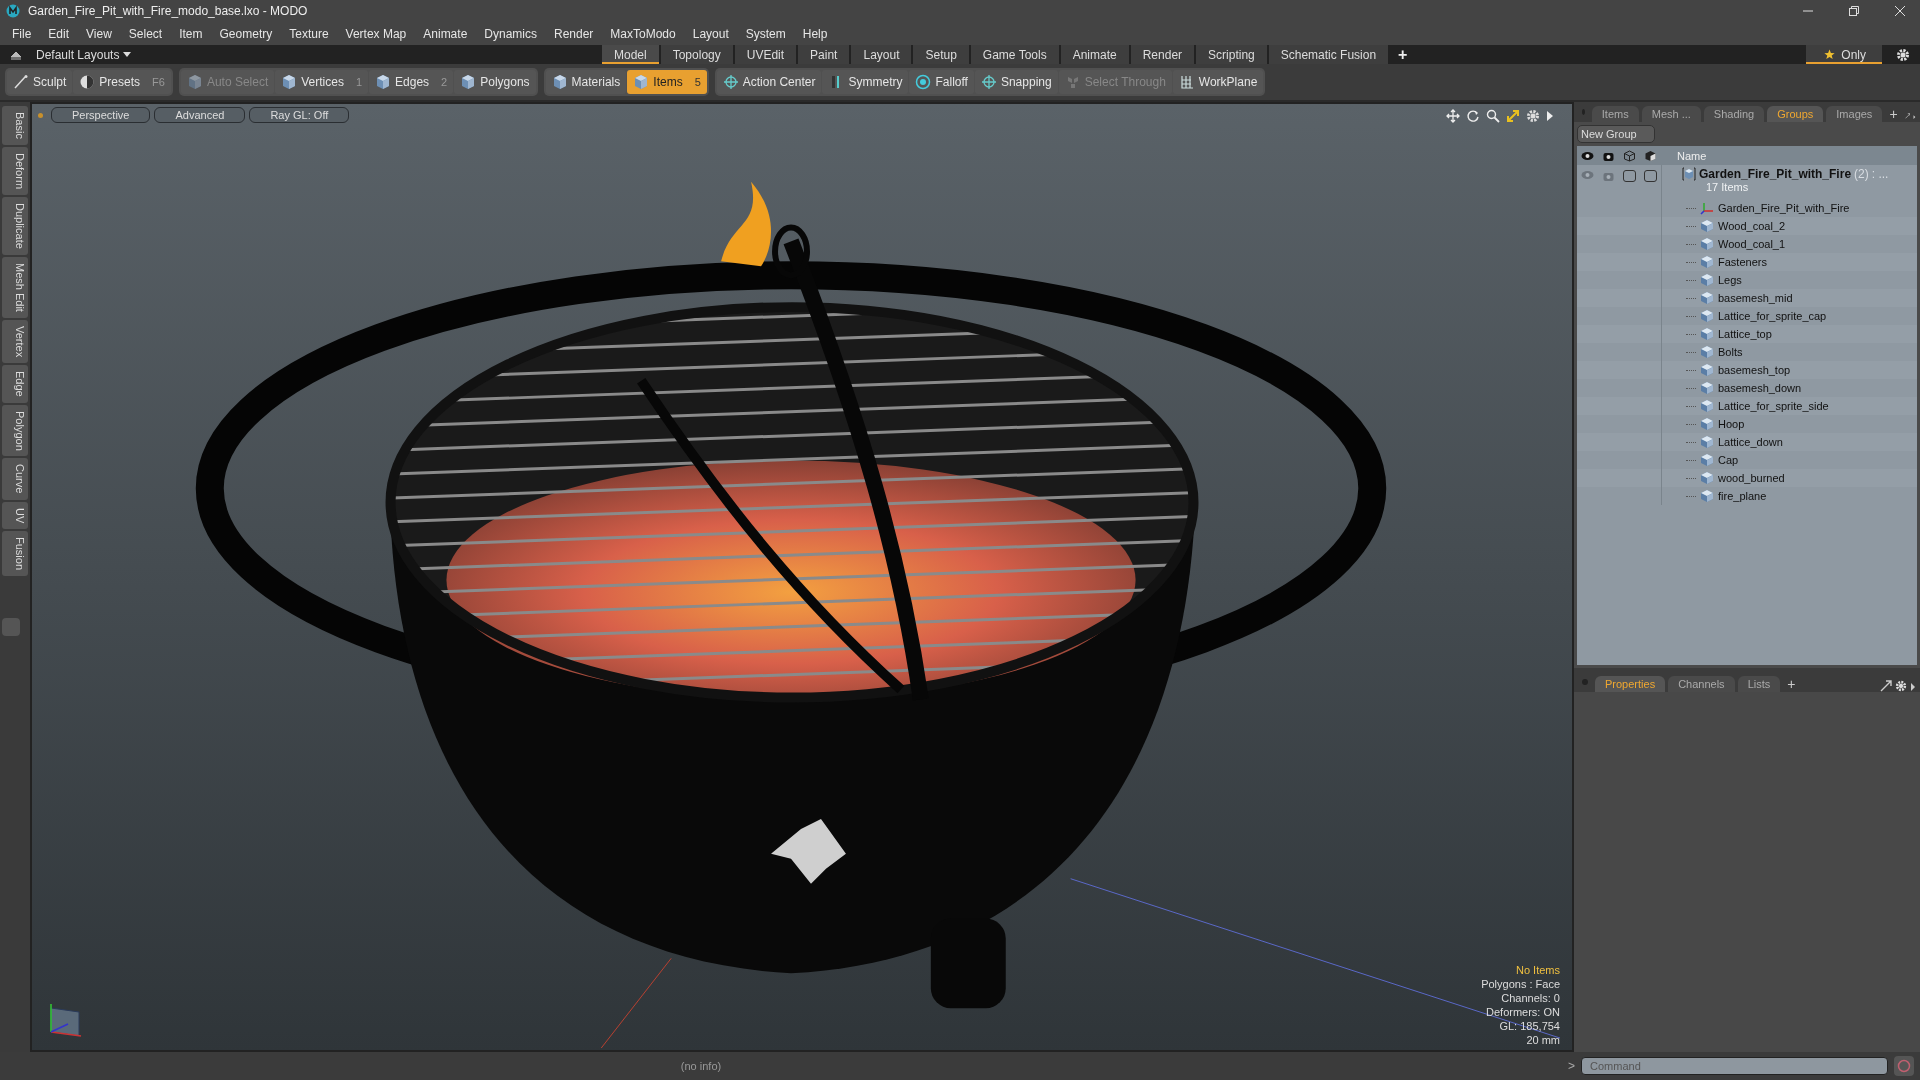 The width and height of the screenshot is (1920, 1080). What do you see at coordinates (1094, 54) in the screenshot?
I see `layout-tab: Animate` at bounding box center [1094, 54].